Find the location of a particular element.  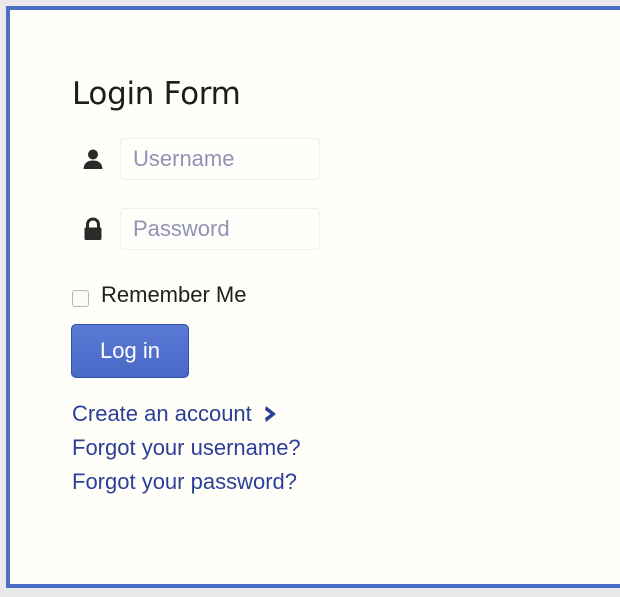

password-row is located at coordinates (200, 229).